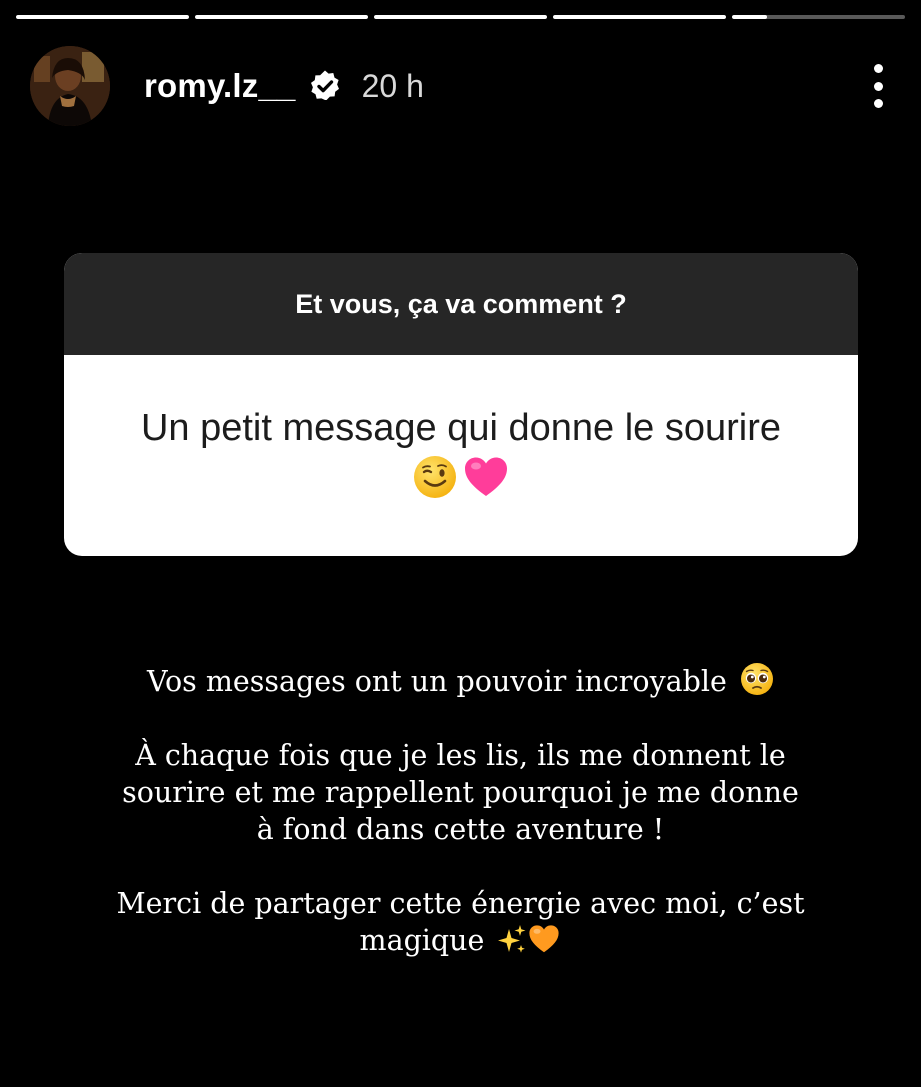  Describe the element at coordinates (486, 476) in the screenshot. I see `pink-heart-emoji-icon` at that location.